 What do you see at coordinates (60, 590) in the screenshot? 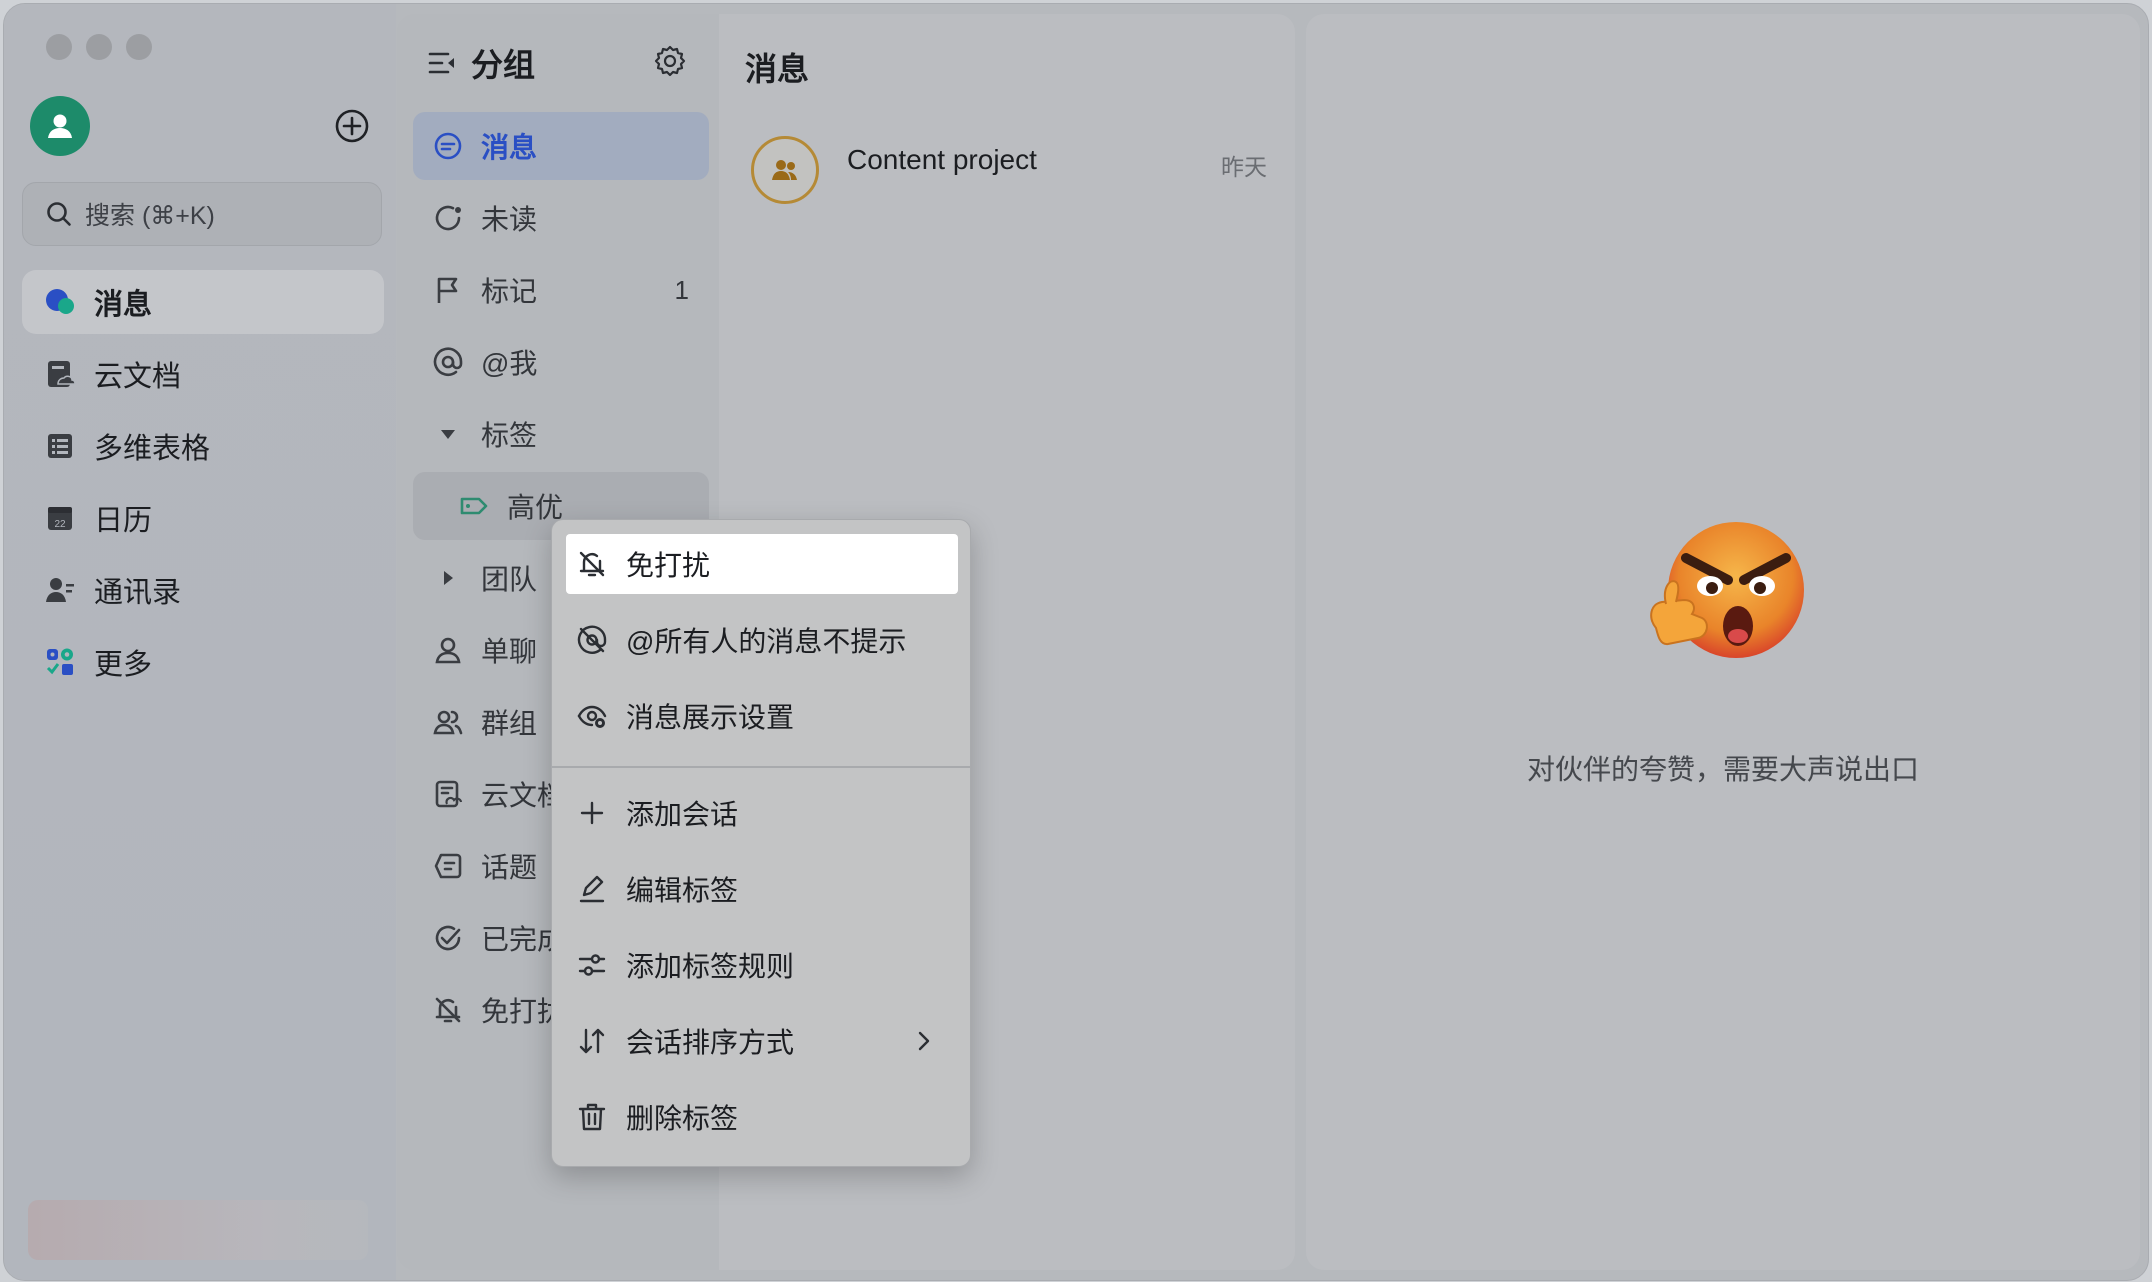
I see `contacts-icon` at bounding box center [60, 590].